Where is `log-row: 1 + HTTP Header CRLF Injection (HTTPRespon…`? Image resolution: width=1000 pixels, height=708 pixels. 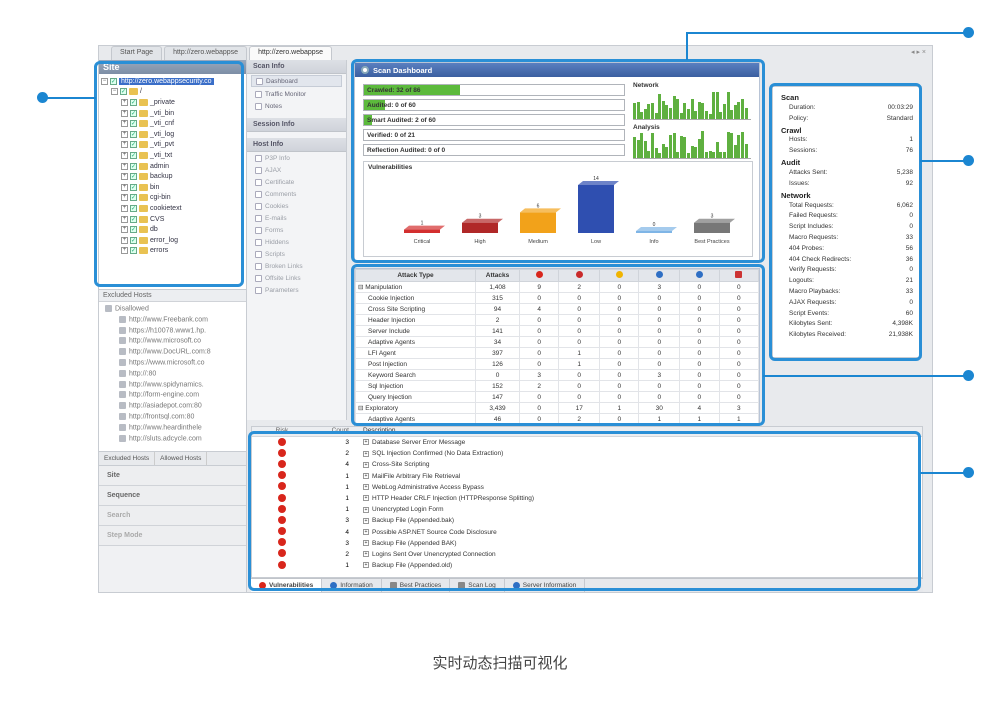 log-row: 1 + HTTP Header CRLF Injection (HTTPRespon… is located at coordinates (587, 498).